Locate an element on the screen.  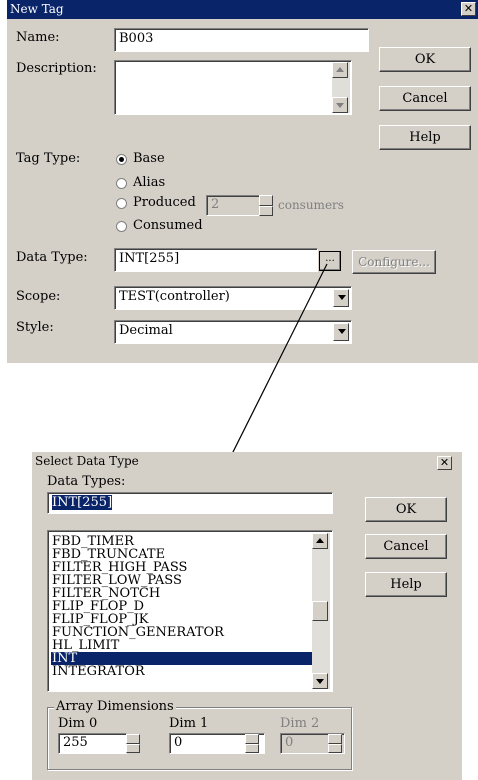
list-item: HL_LIMIT is located at coordinates (181, 645).